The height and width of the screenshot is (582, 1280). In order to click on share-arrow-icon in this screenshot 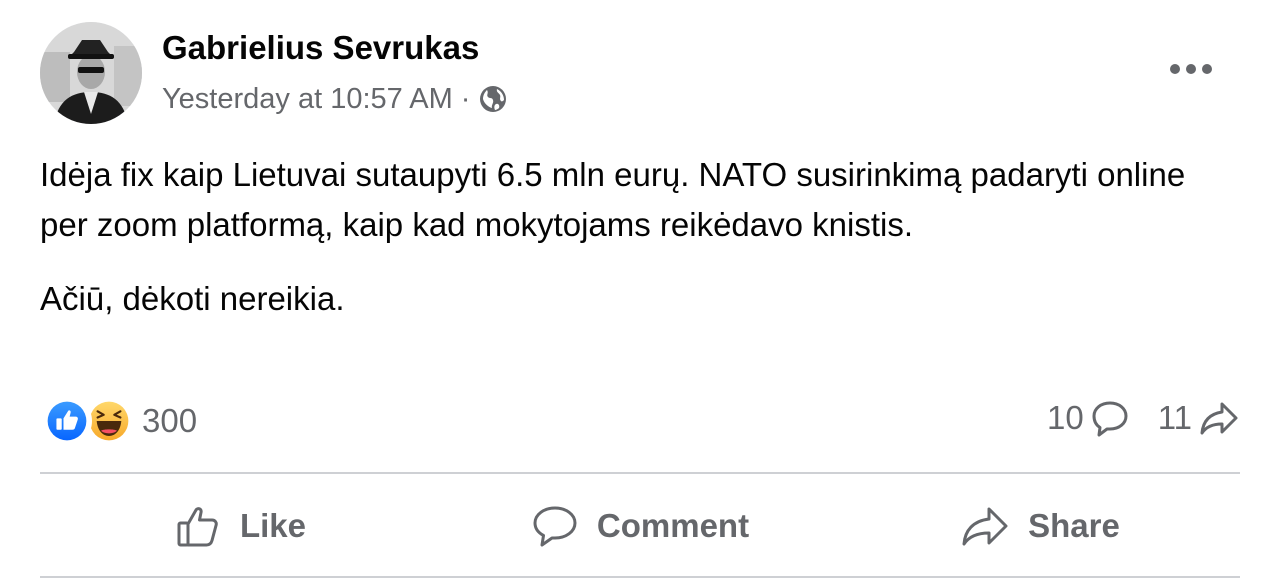, I will do `click(1219, 418)`.